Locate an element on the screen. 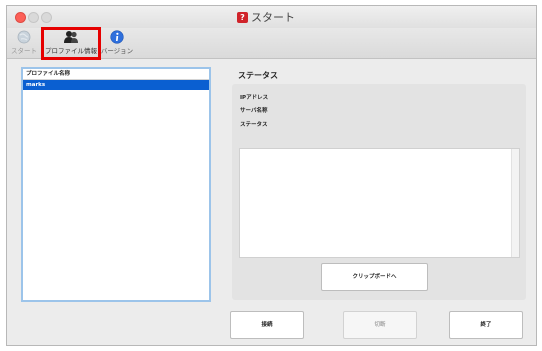 The width and height of the screenshot is (542, 351). list-item: marks is located at coordinates (116, 85).